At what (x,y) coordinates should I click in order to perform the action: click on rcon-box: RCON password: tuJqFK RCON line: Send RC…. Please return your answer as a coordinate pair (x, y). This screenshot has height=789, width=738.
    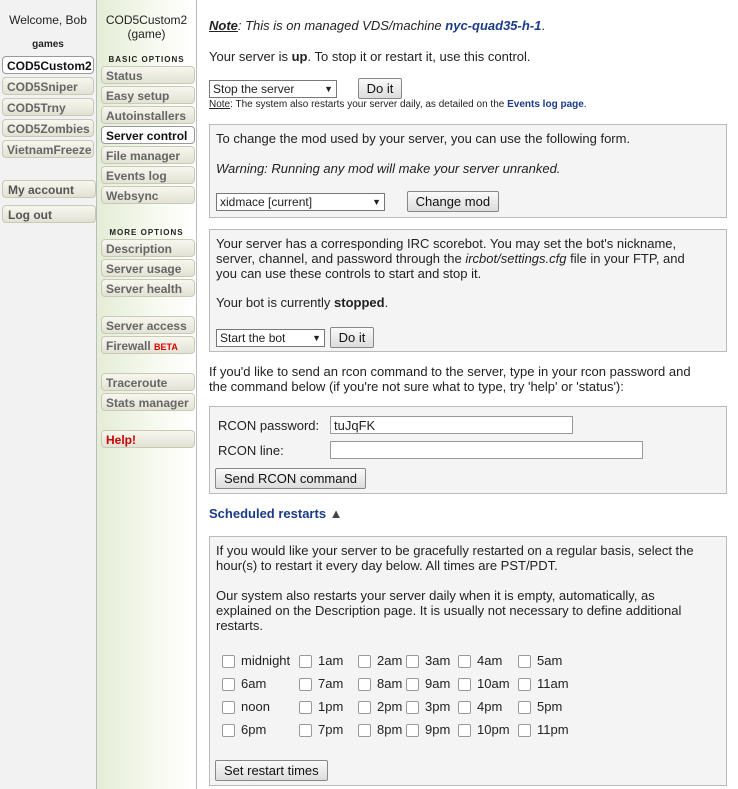
    Looking at the image, I should click on (468, 450).